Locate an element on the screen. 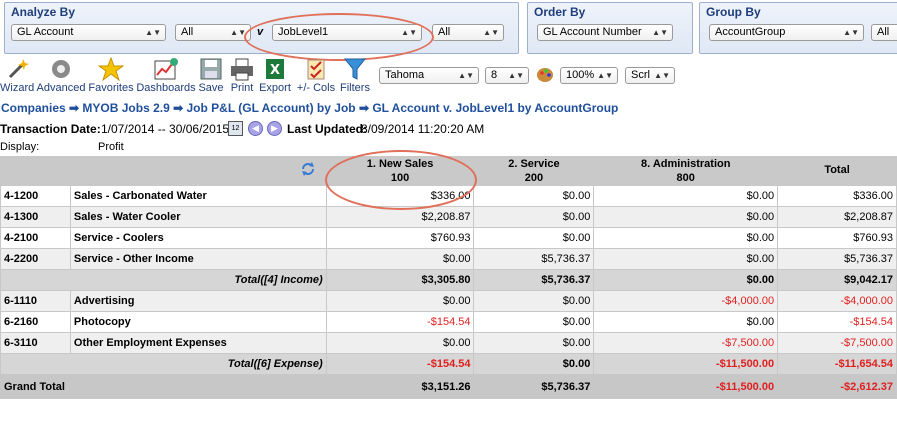 This screenshot has width=897, height=423. value-cell: $3,151.26 is located at coordinates (400, 386).